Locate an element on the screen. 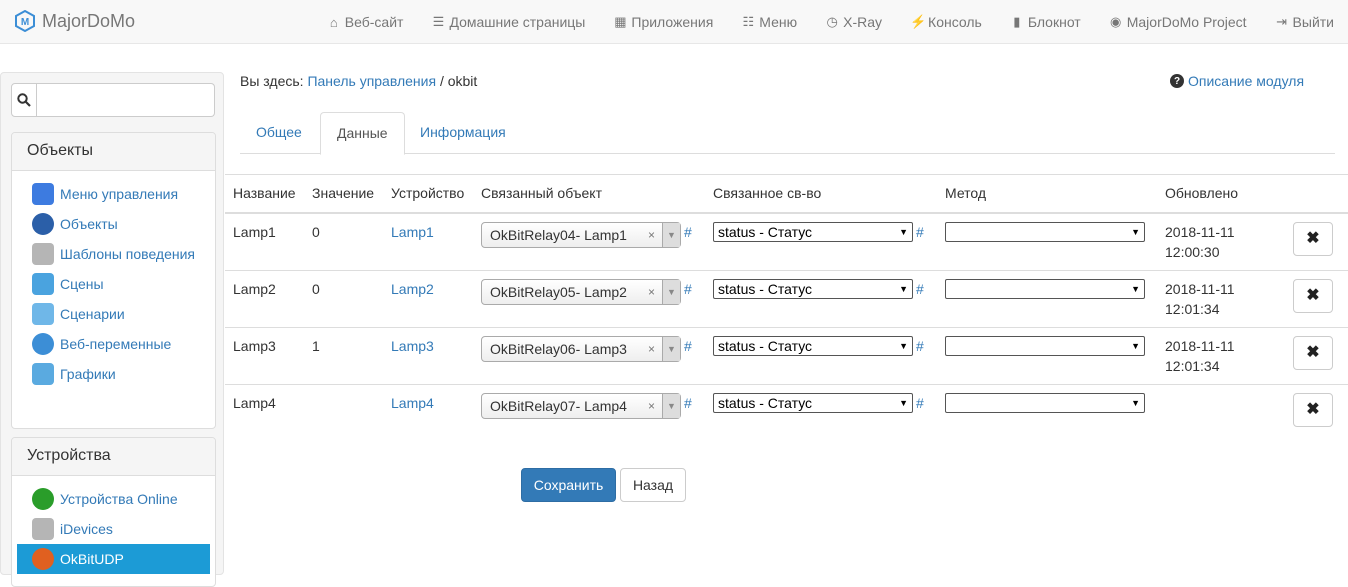 The width and height of the screenshot is (1348, 587). cell-method: ▼ is located at coordinates (1047, 355).